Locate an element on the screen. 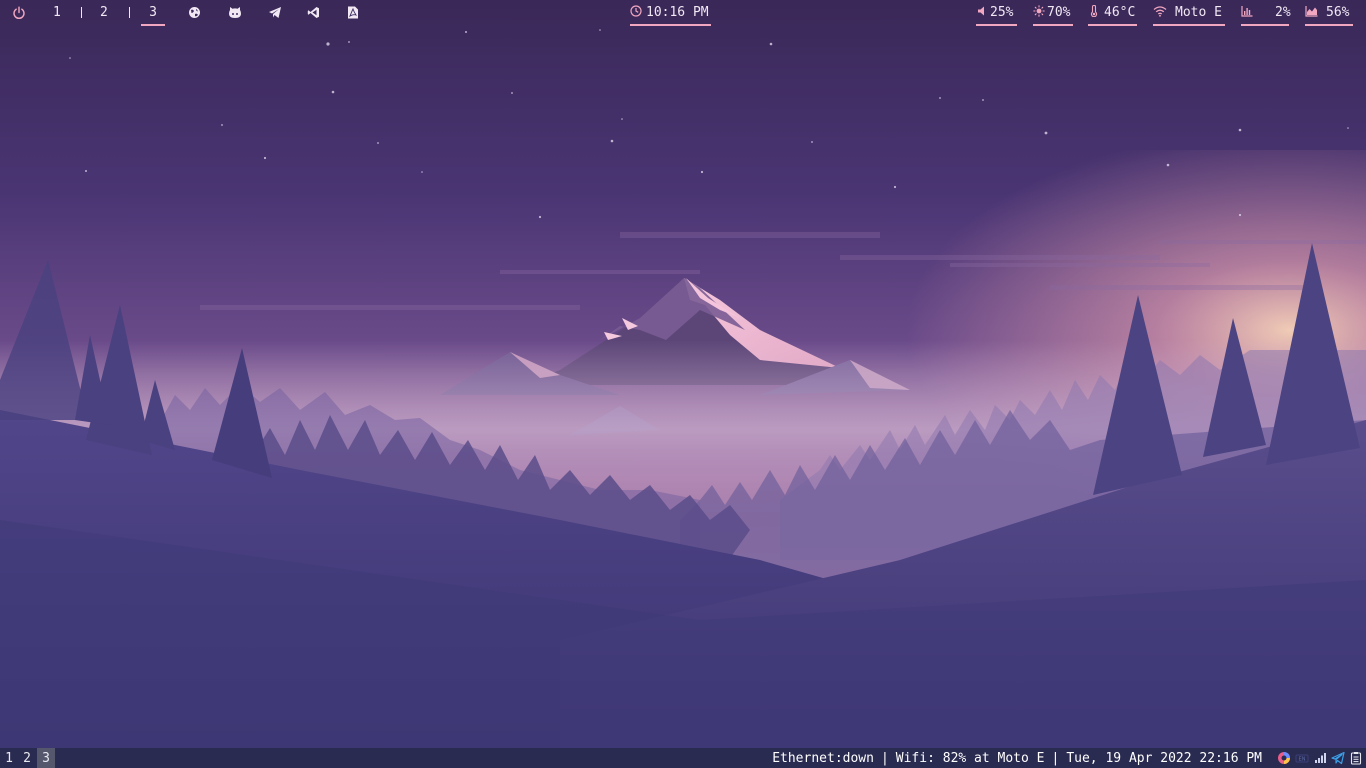 The width and height of the screenshot is (1366, 768). wifi-module: Moto E is located at coordinates (1189, 13).